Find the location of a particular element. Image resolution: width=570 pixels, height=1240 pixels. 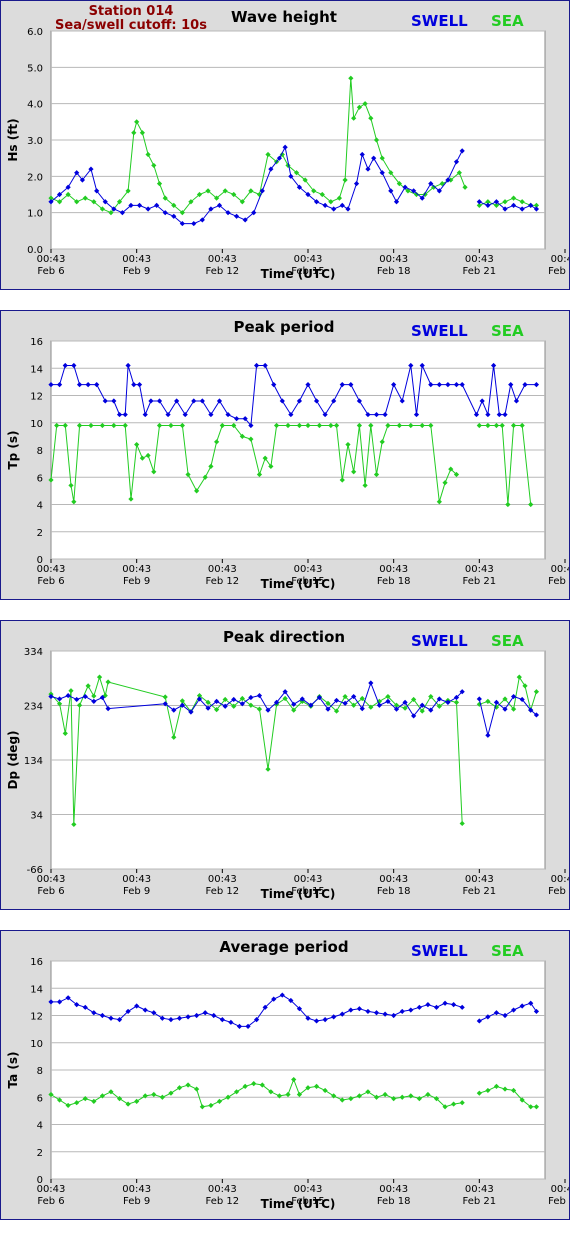

y-tick-label: 5.0 is located at coordinates (35, 68).